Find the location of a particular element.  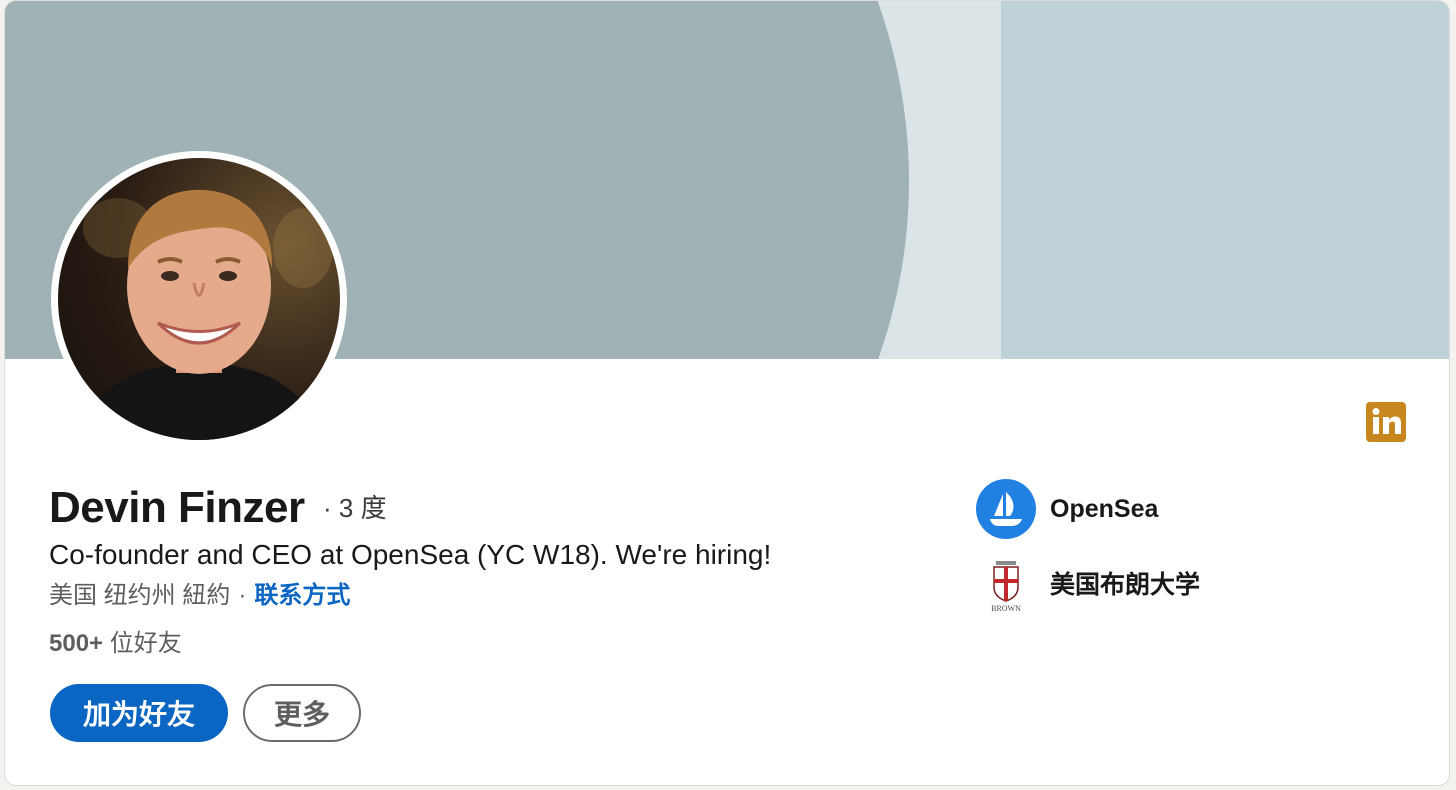

linkedin-glyph is located at coordinates (1386, 421).